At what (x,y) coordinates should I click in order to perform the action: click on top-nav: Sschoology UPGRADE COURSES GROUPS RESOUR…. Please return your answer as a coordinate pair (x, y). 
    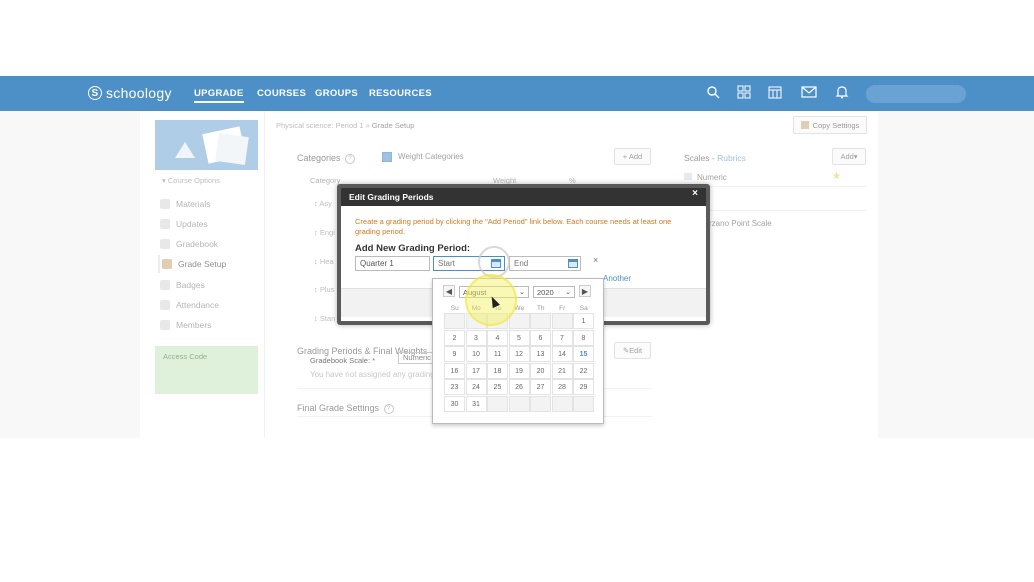
    Looking at the image, I should click on (517, 93).